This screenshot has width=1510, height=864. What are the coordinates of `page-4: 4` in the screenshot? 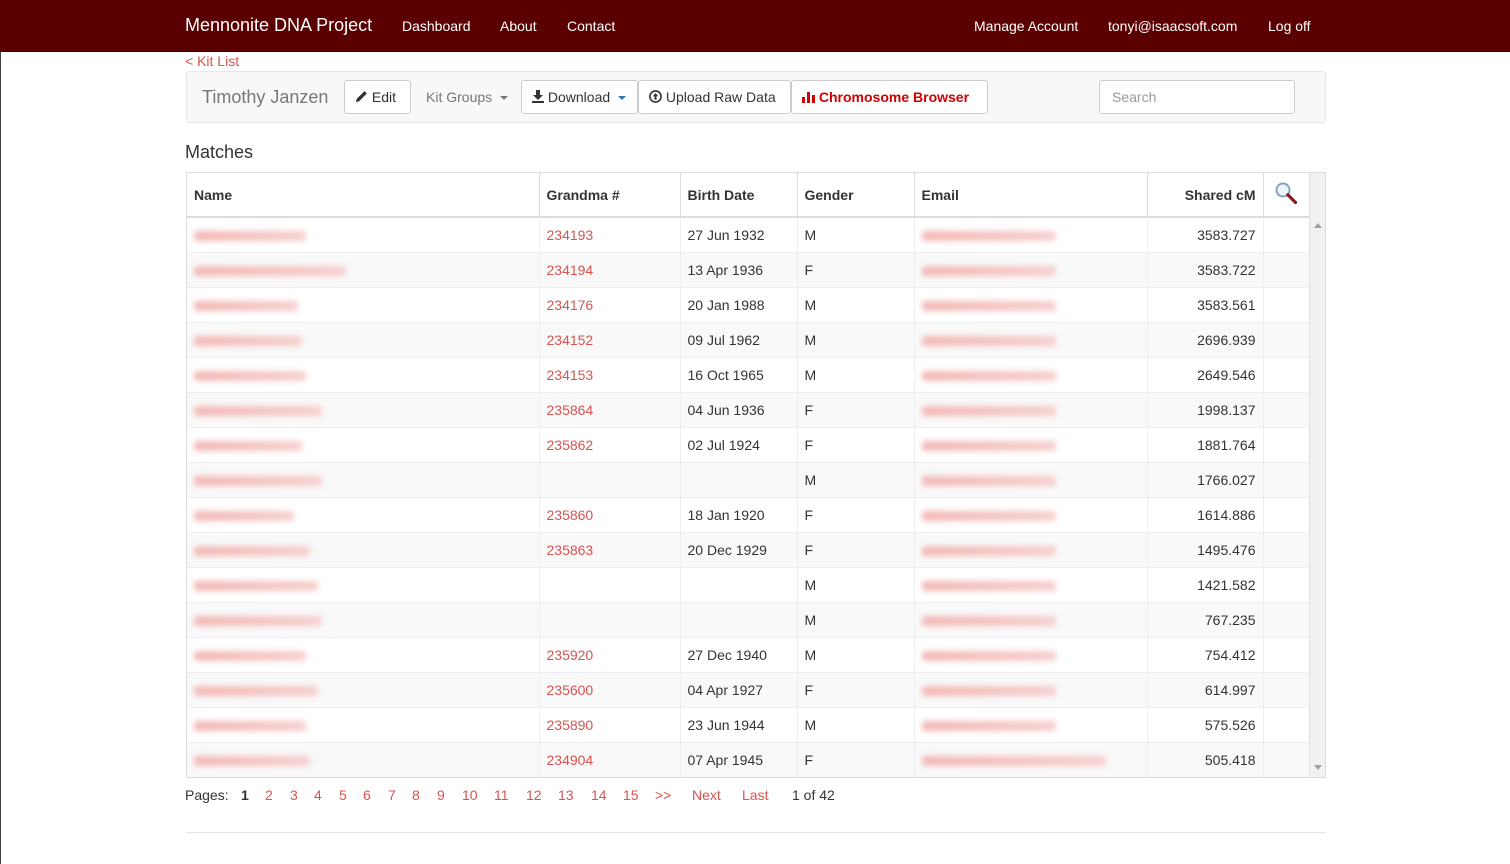 It's located at (318, 795).